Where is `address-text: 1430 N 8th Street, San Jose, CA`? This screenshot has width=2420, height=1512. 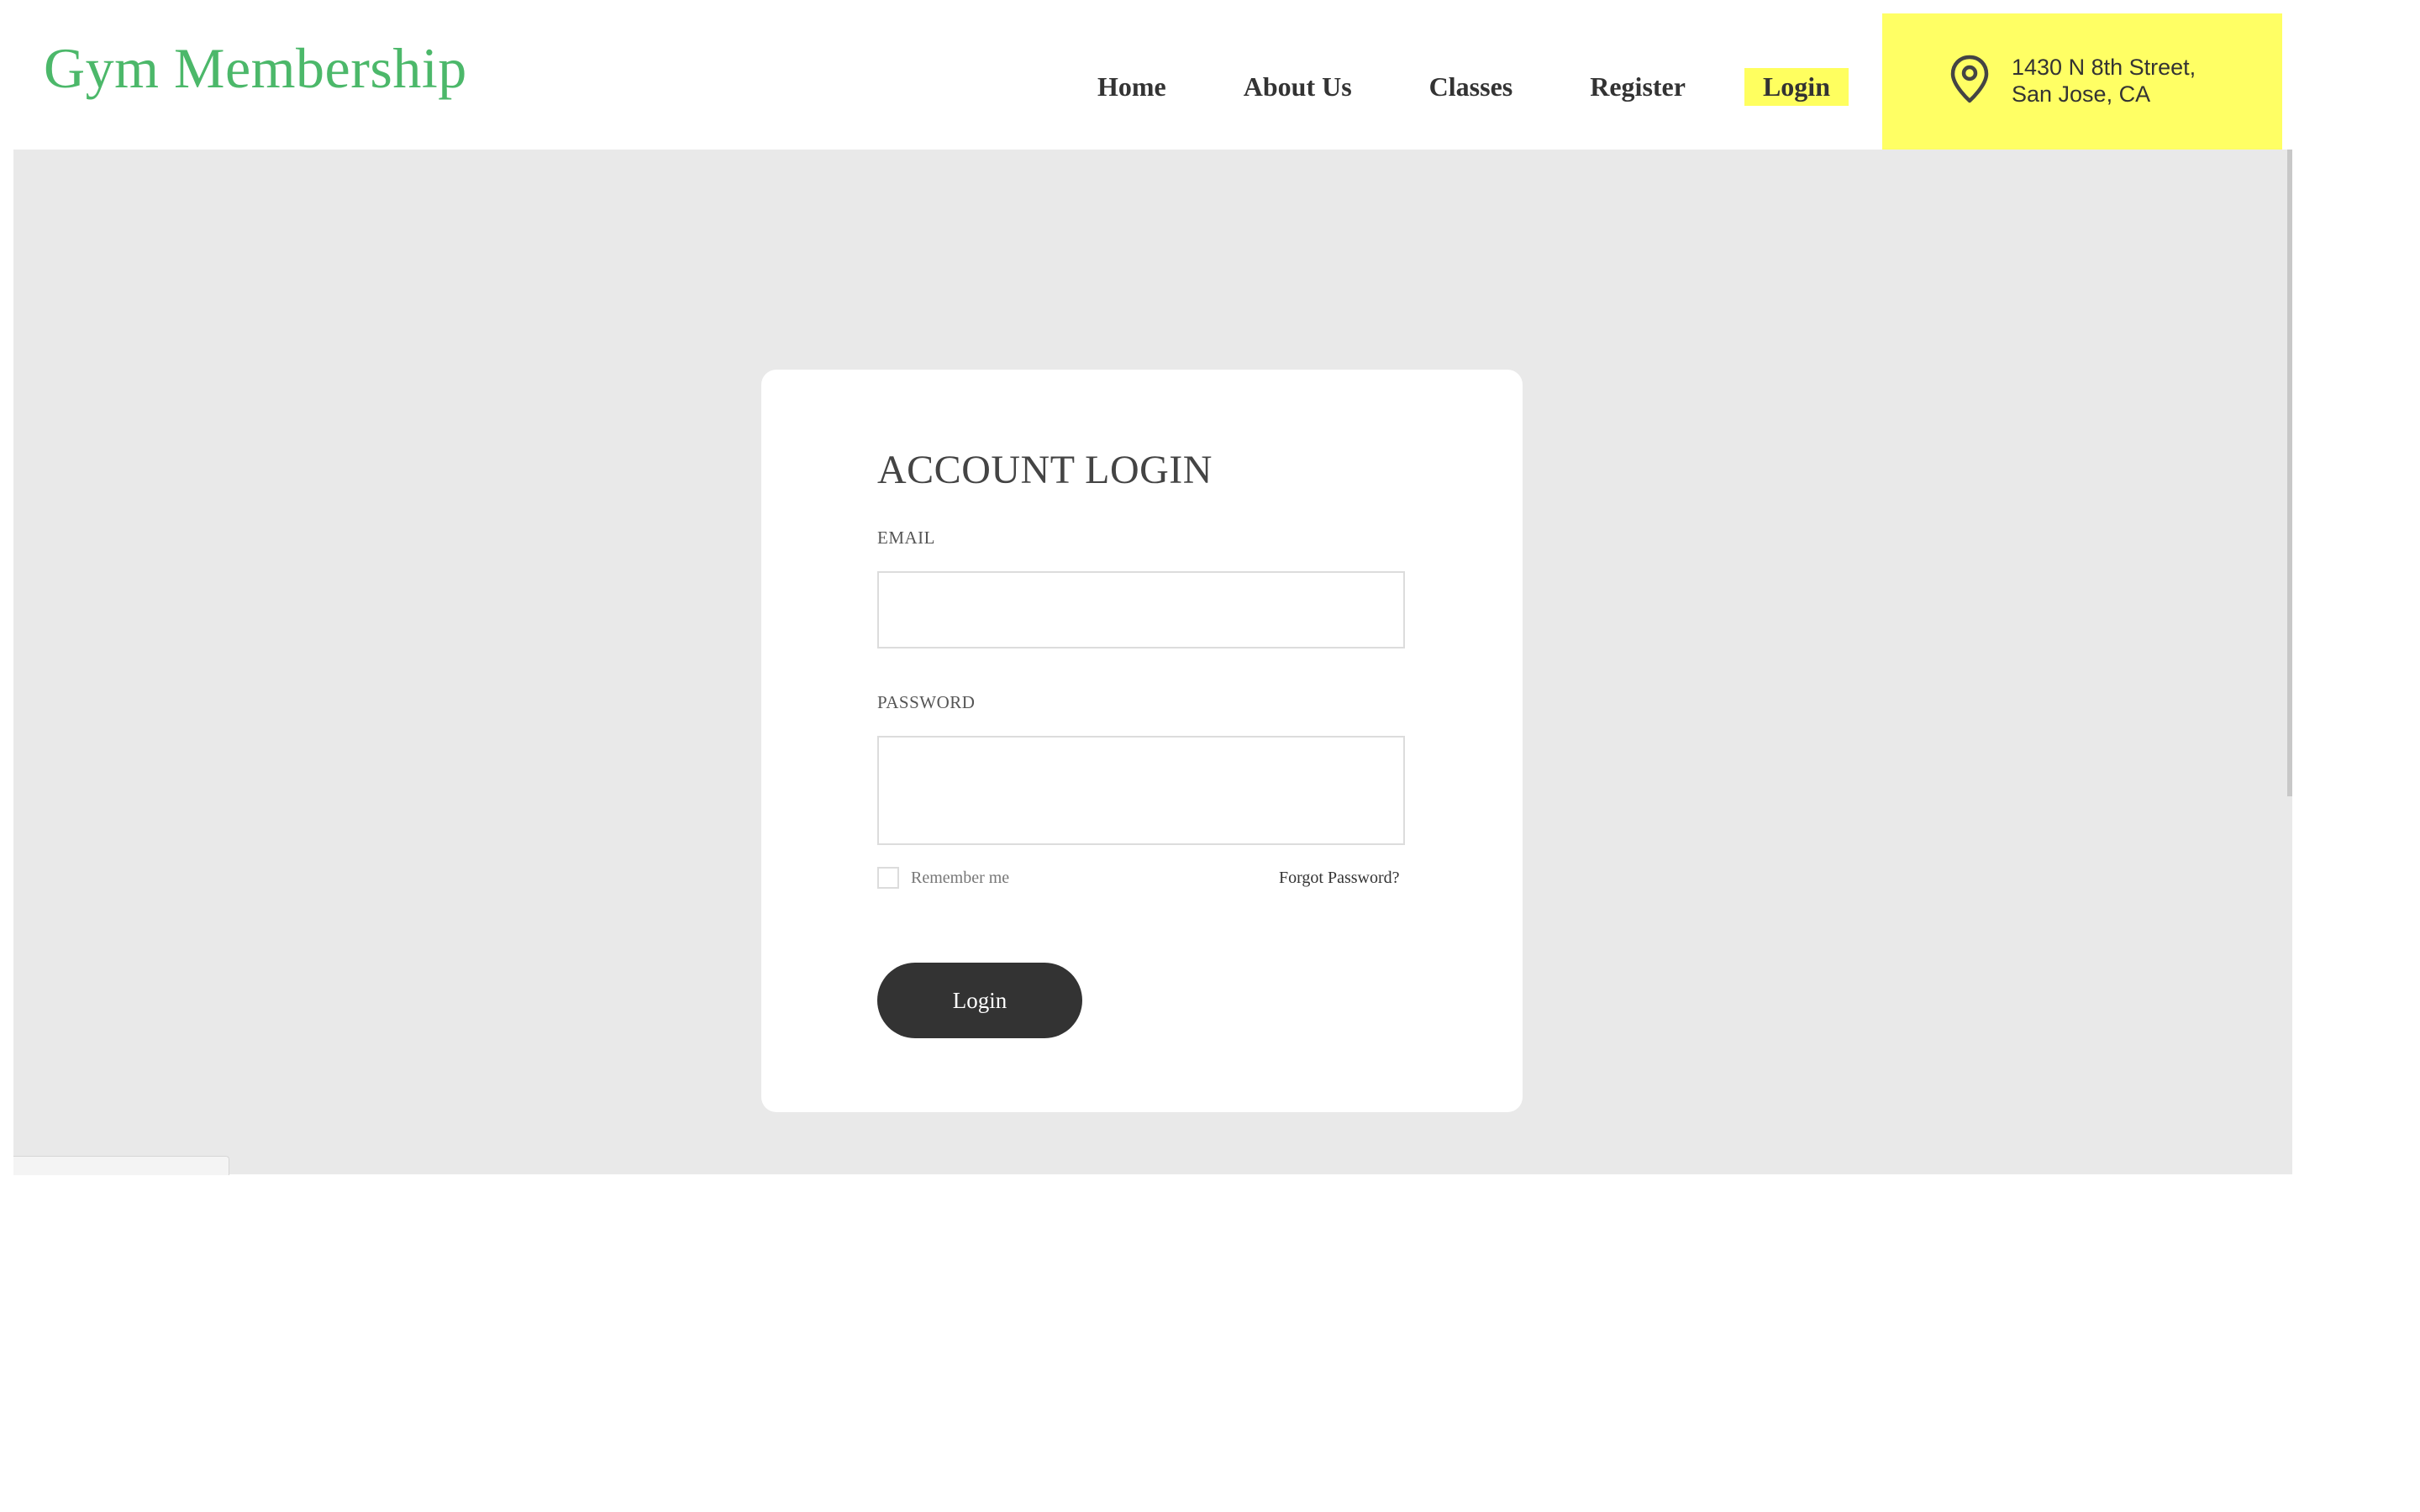 address-text: 1430 N 8th Street, San Jose, CA is located at coordinates (2104, 81).